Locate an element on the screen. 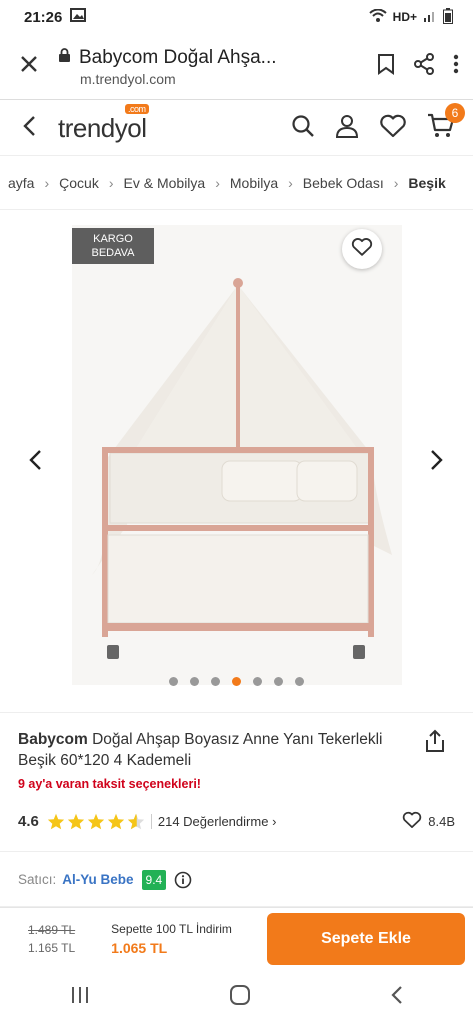 This screenshot has height=1024, width=473. previous-image-button is located at coordinates (35, 462).